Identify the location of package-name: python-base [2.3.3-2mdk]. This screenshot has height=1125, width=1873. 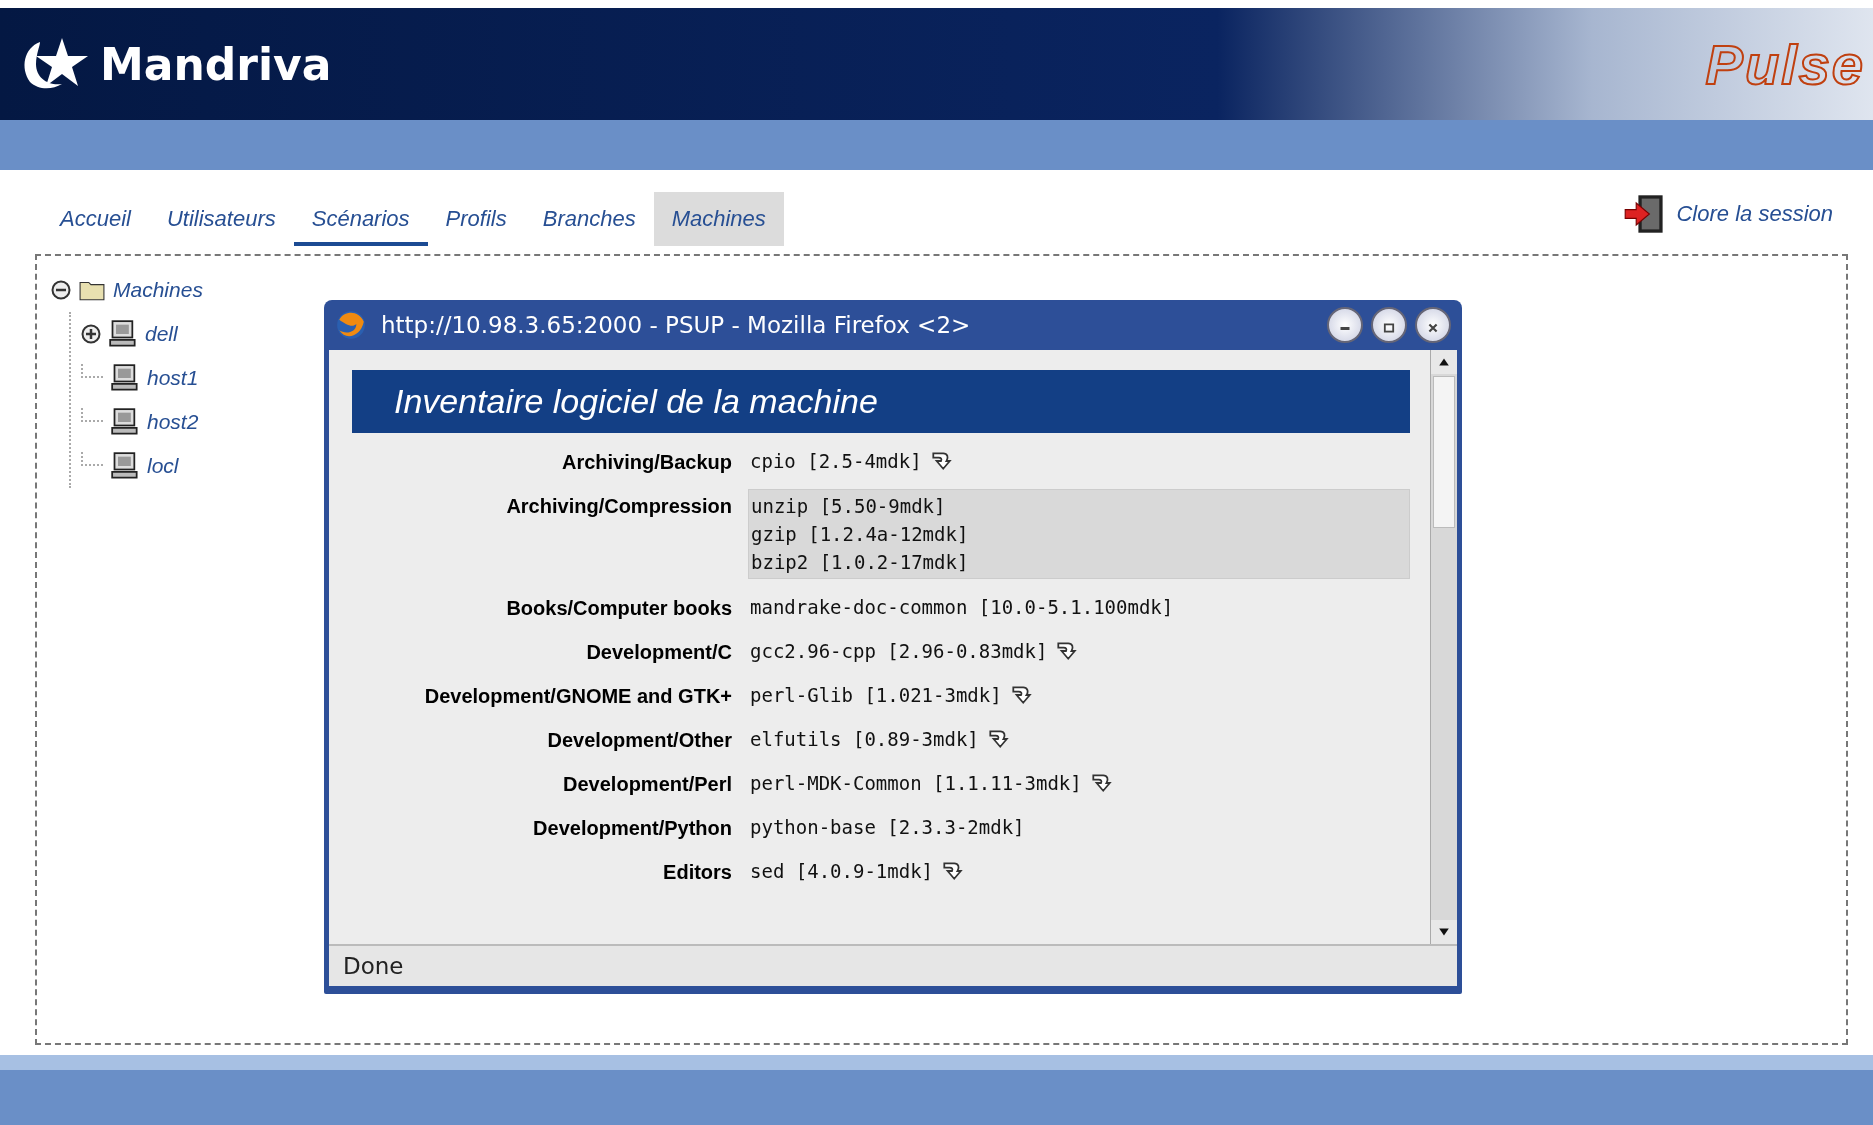
(887, 827).